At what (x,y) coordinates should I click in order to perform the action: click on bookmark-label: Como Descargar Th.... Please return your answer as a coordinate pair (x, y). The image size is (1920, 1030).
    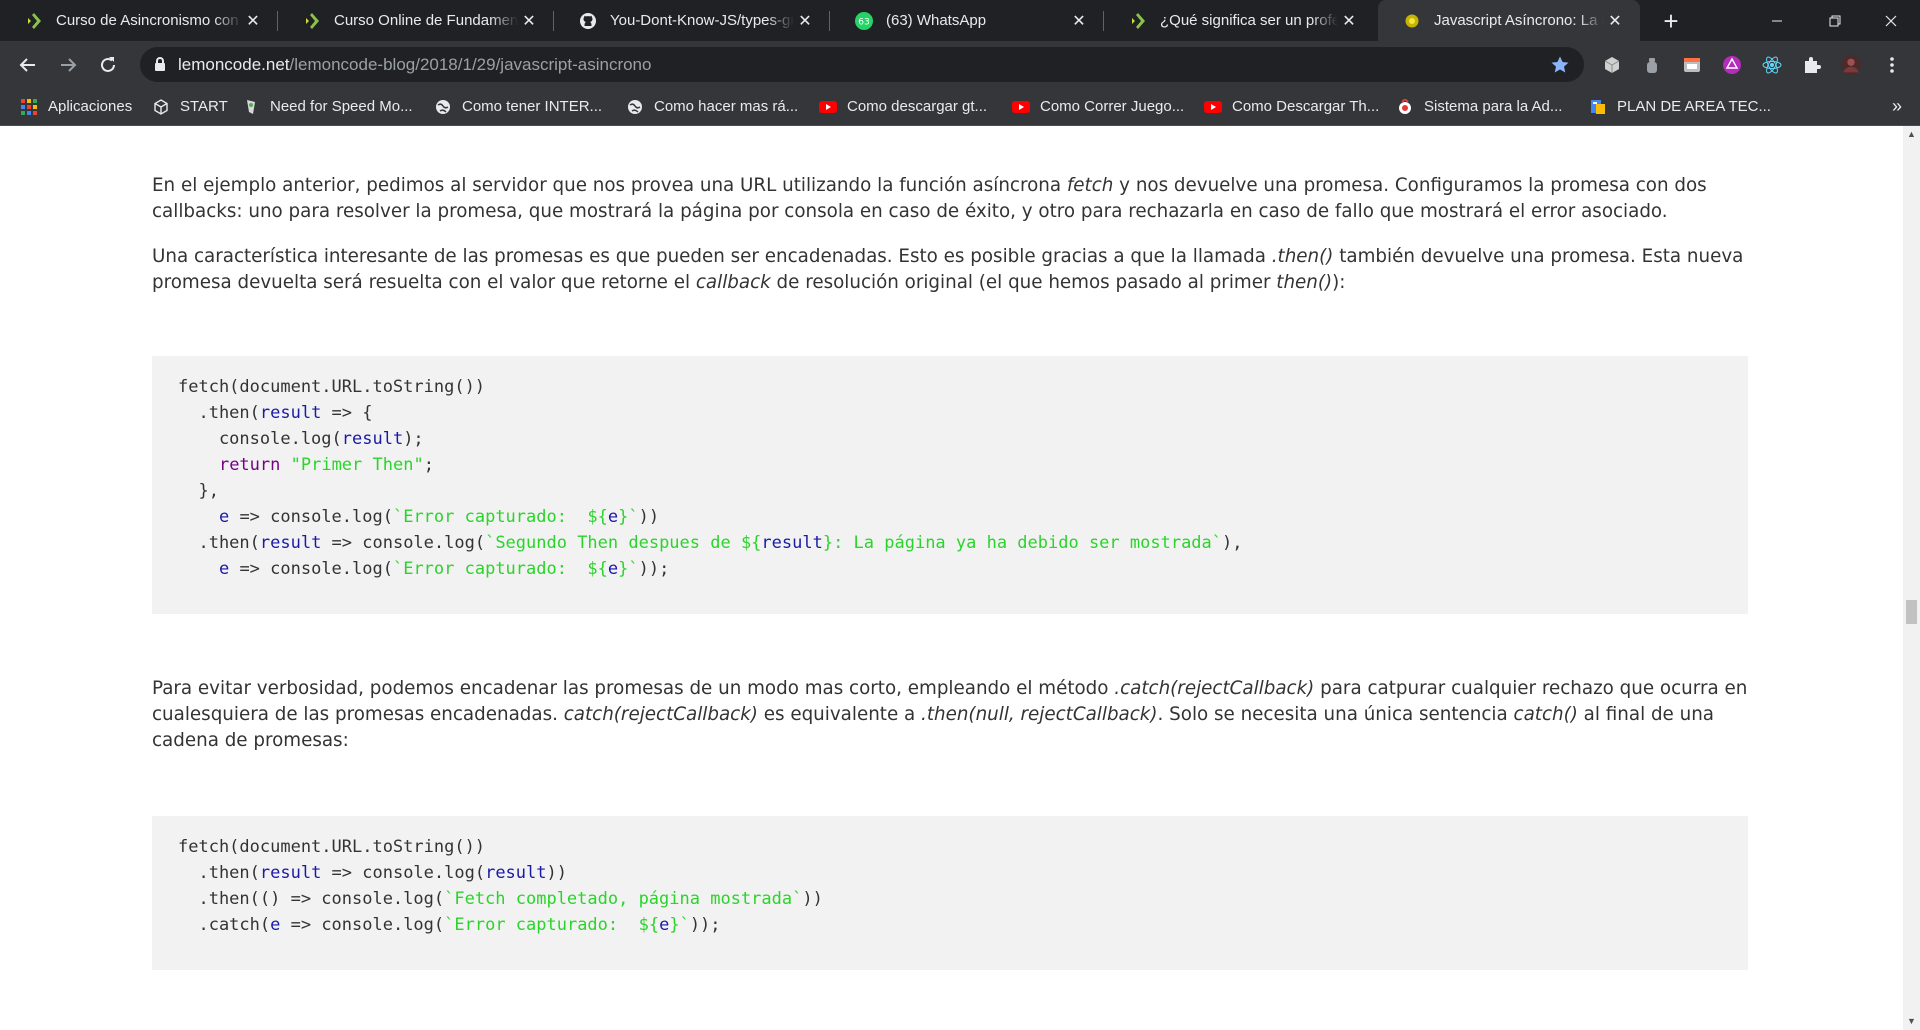
    Looking at the image, I should click on (1306, 106).